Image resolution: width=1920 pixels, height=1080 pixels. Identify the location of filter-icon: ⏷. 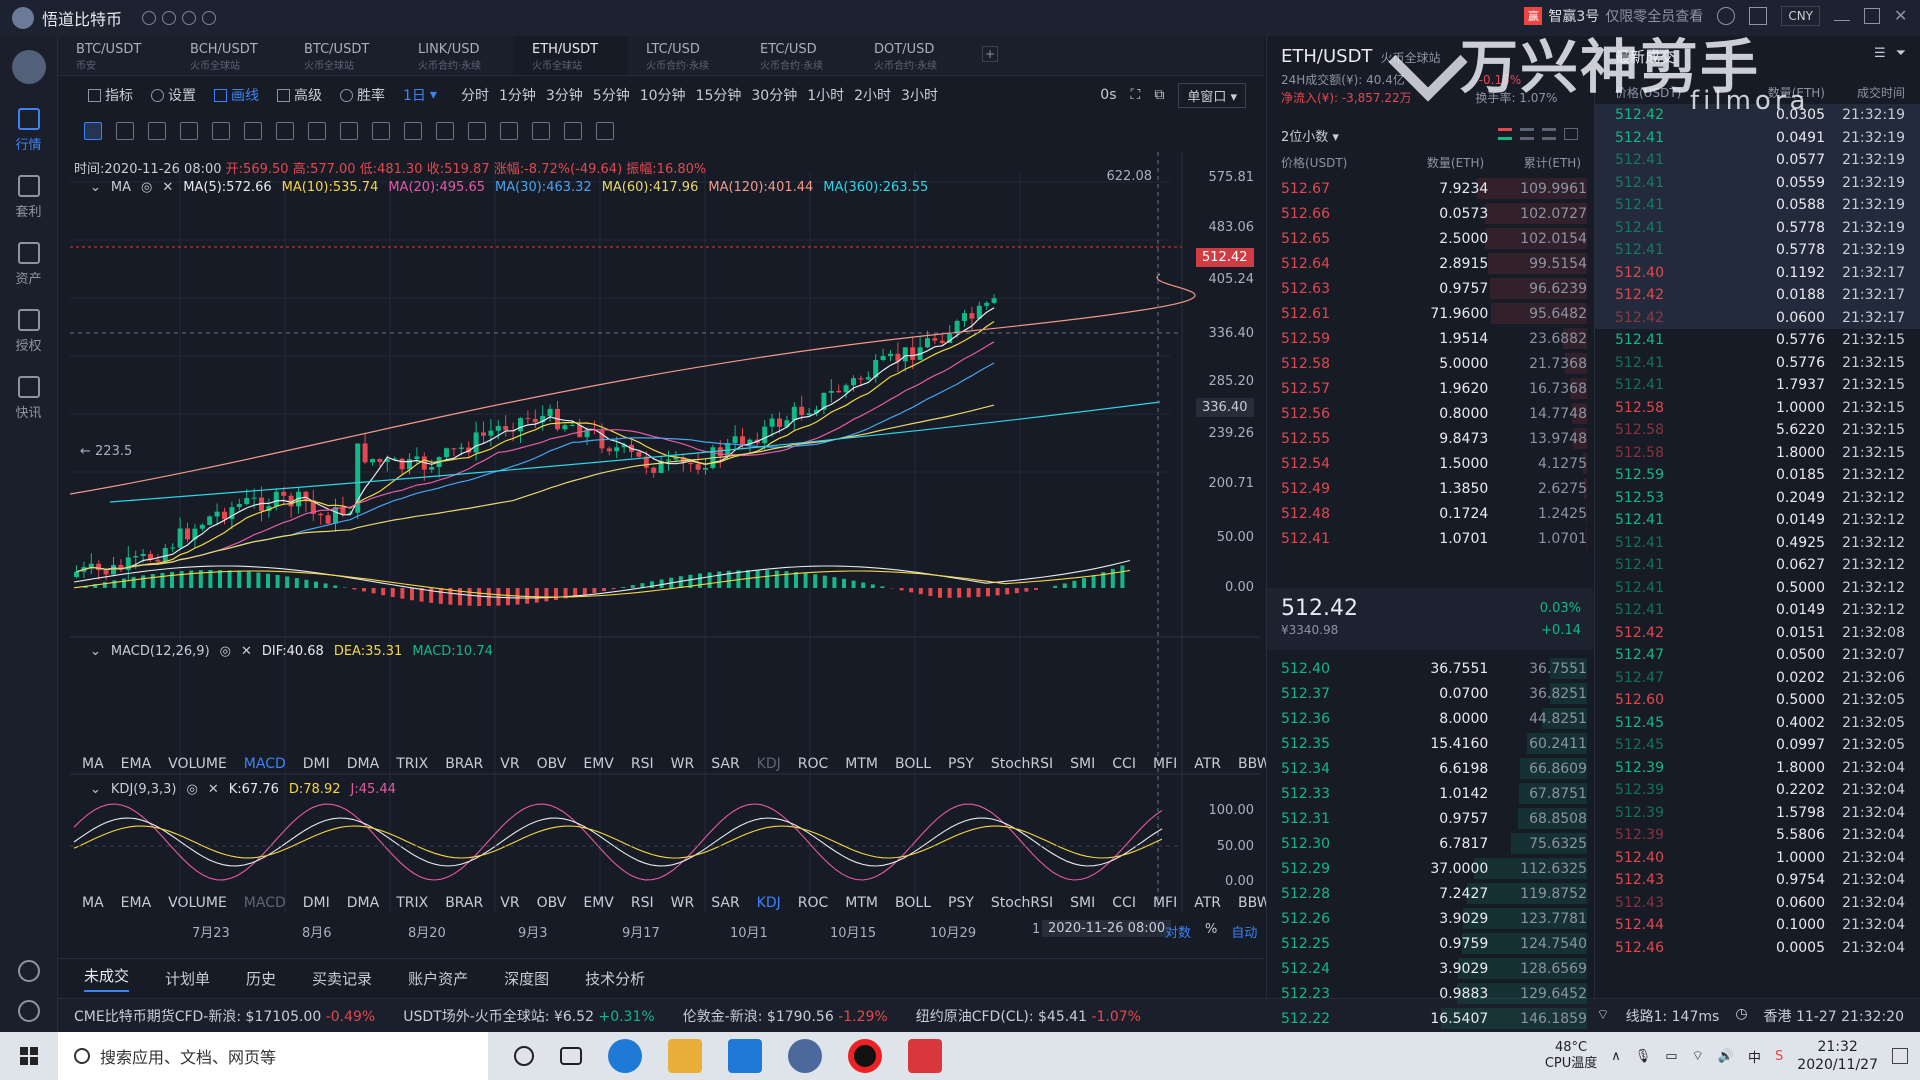
(1901, 53).